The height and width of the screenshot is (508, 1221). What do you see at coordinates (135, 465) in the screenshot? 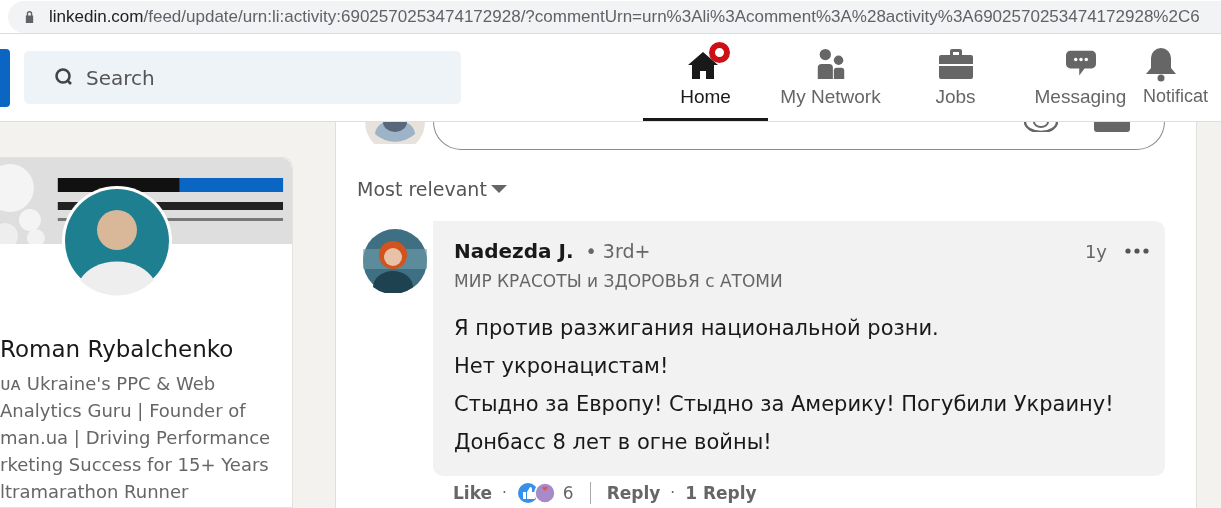
I see `profile-headline-line: rketing Success for 15+ Years` at bounding box center [135, 465].